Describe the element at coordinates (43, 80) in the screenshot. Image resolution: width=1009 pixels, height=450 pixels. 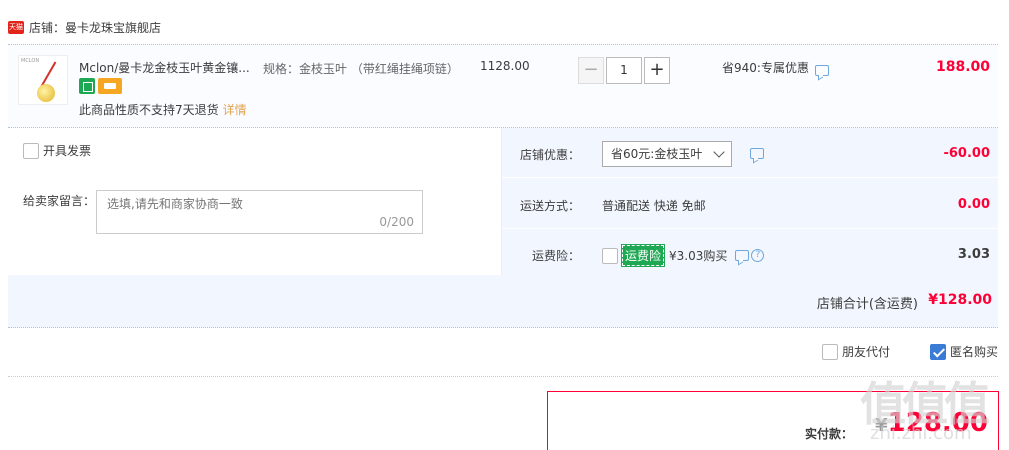
I see `product-thumbnail: MCLON` at that location.